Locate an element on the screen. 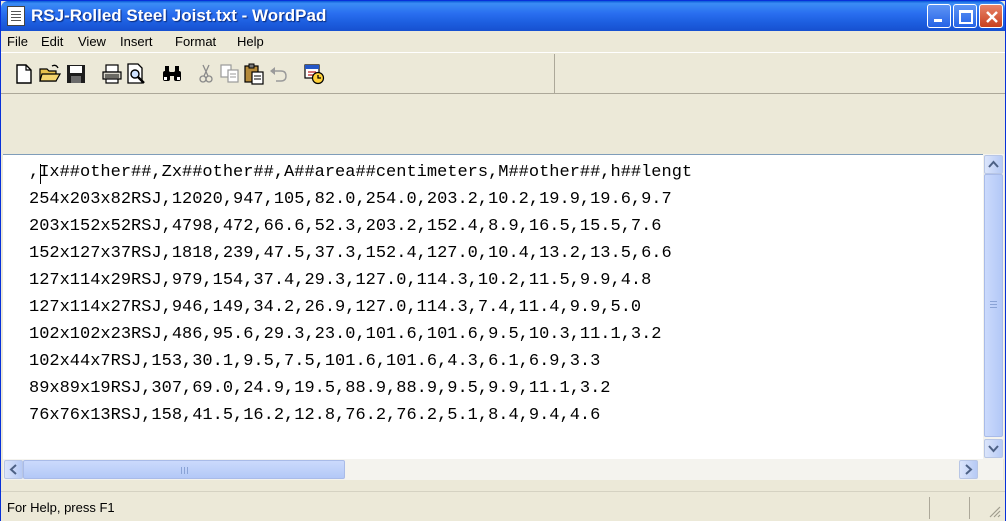 The image size is (1006, 521). vertical-scrollbar is located at coordinates (993, 306).